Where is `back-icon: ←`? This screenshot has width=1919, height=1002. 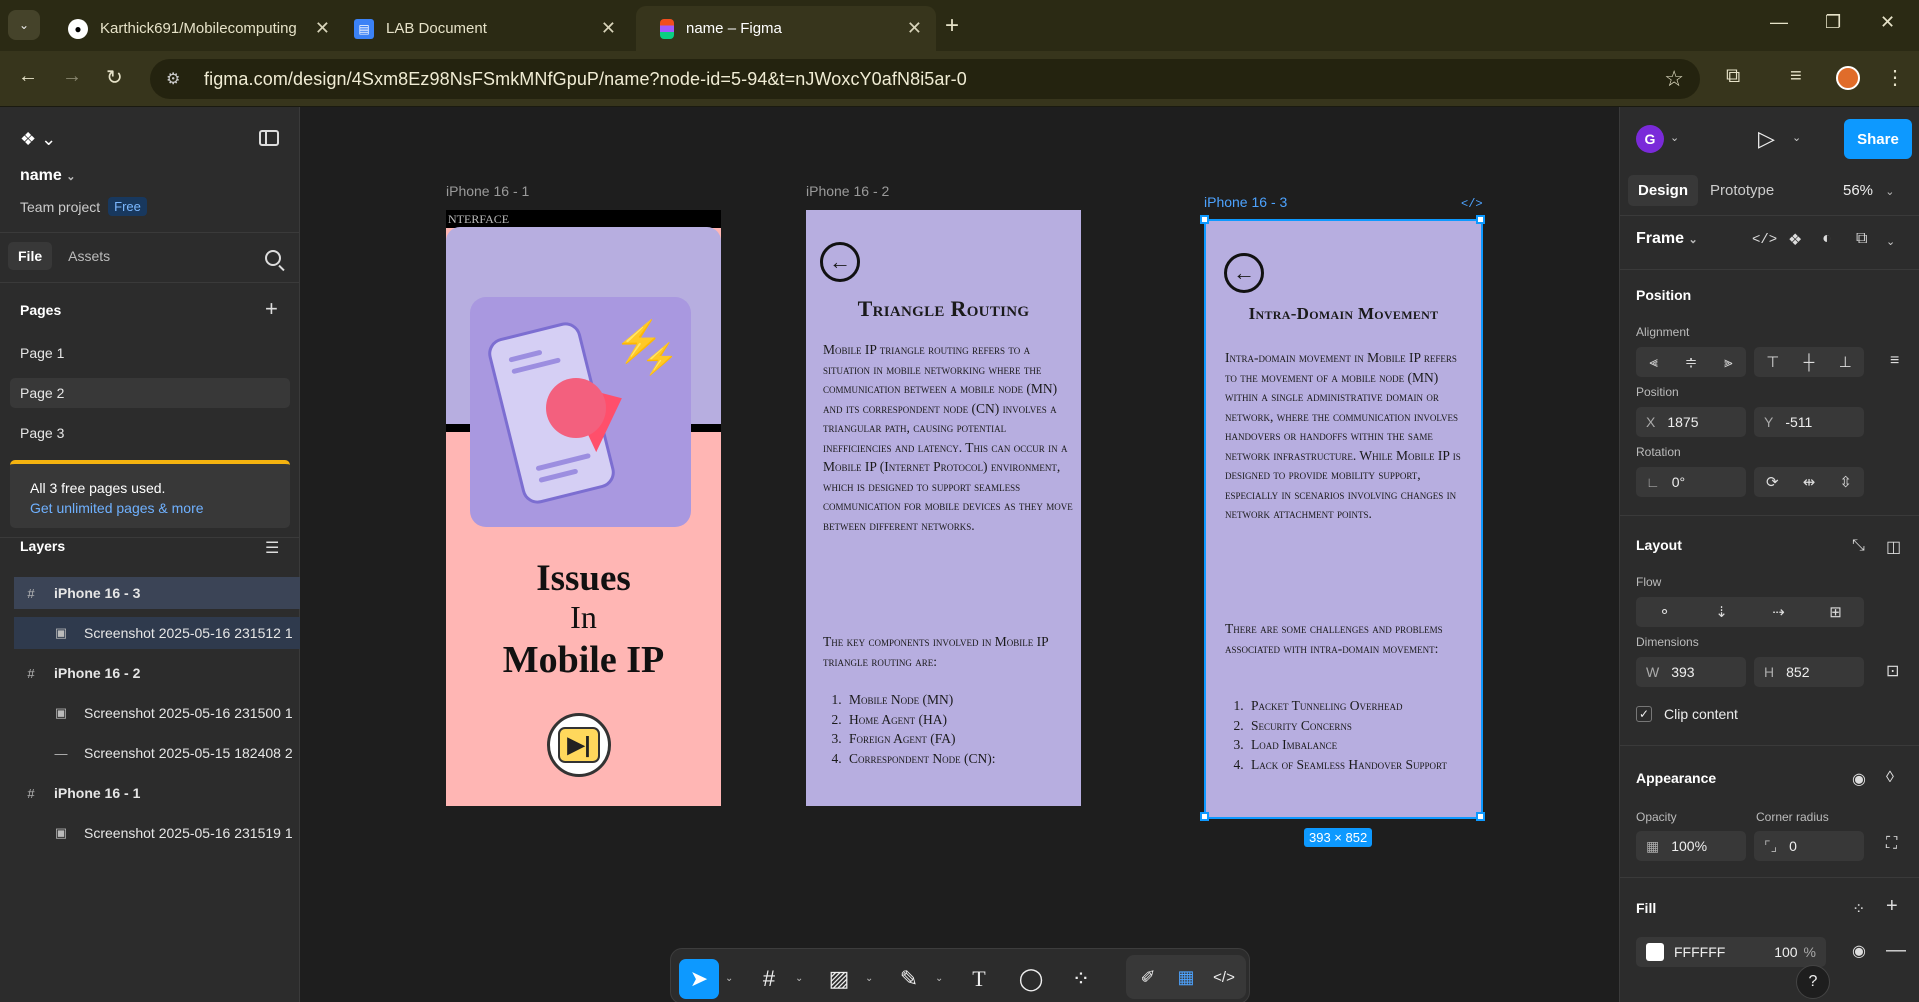 back-icon: ← is located at coordinates (28, 76).